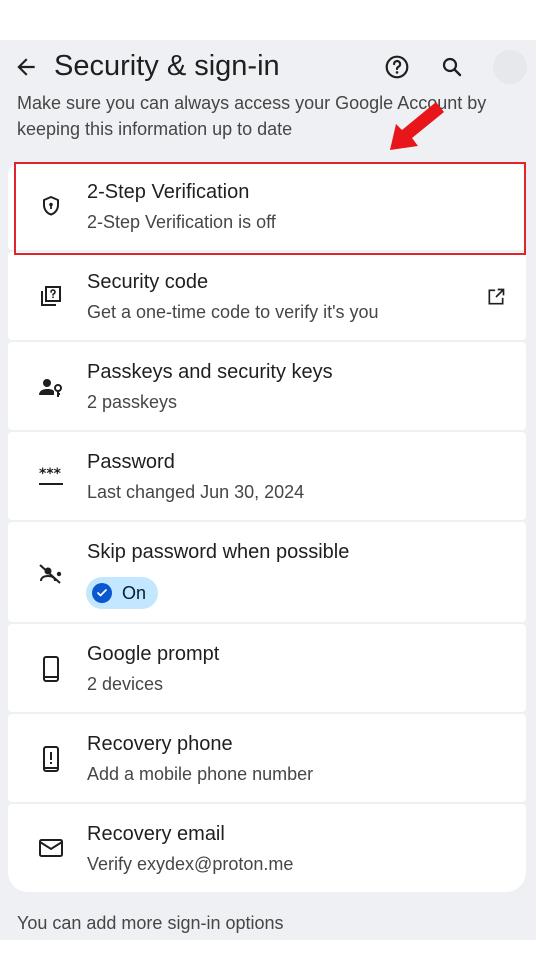 This screenshot has height=980, width=536. Describe the element at coordinates (51, 759) in the screenshot. I see `phone-alert-icon` at that location.